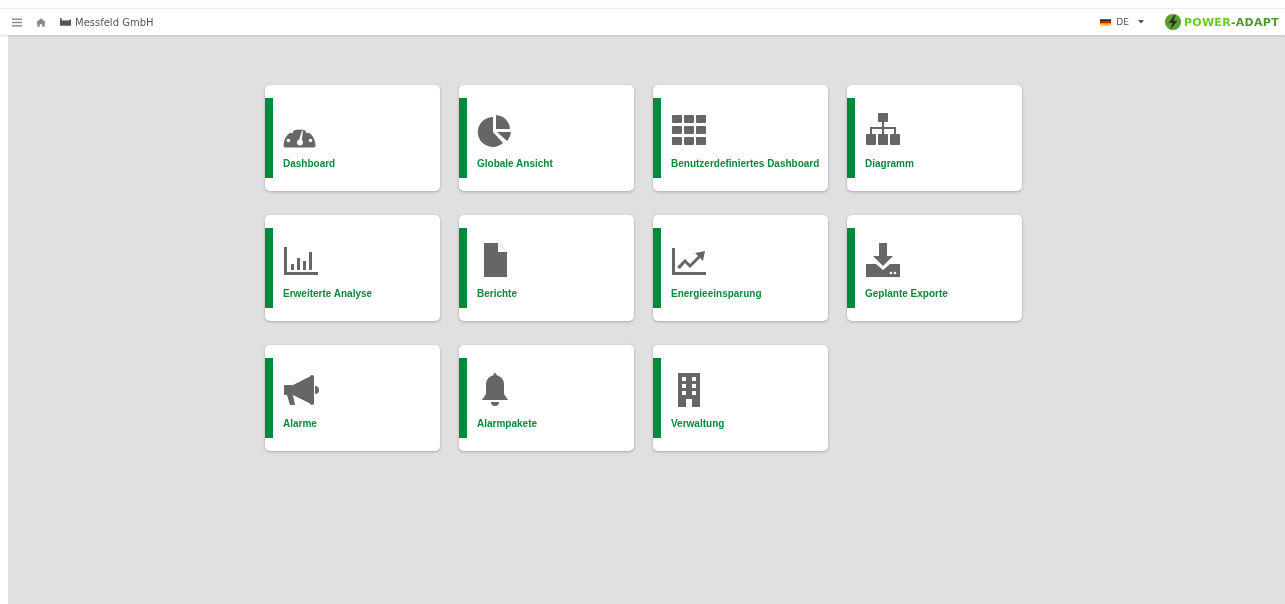  I want to click on menu-tile: Energieeinsparung, so click(740, 268).